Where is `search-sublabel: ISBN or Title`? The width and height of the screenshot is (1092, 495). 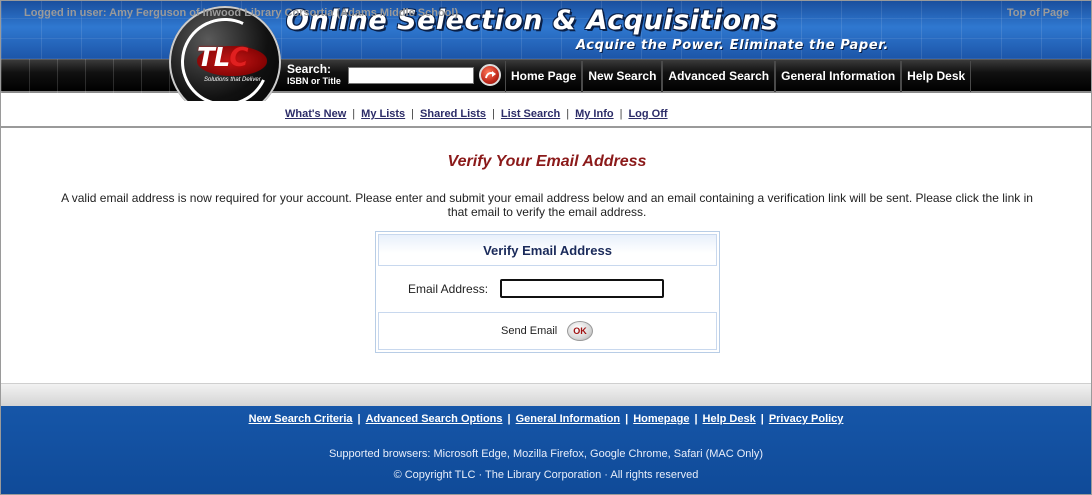 search-sublabel: ISBN or Title is located at coordinates (314, 81).